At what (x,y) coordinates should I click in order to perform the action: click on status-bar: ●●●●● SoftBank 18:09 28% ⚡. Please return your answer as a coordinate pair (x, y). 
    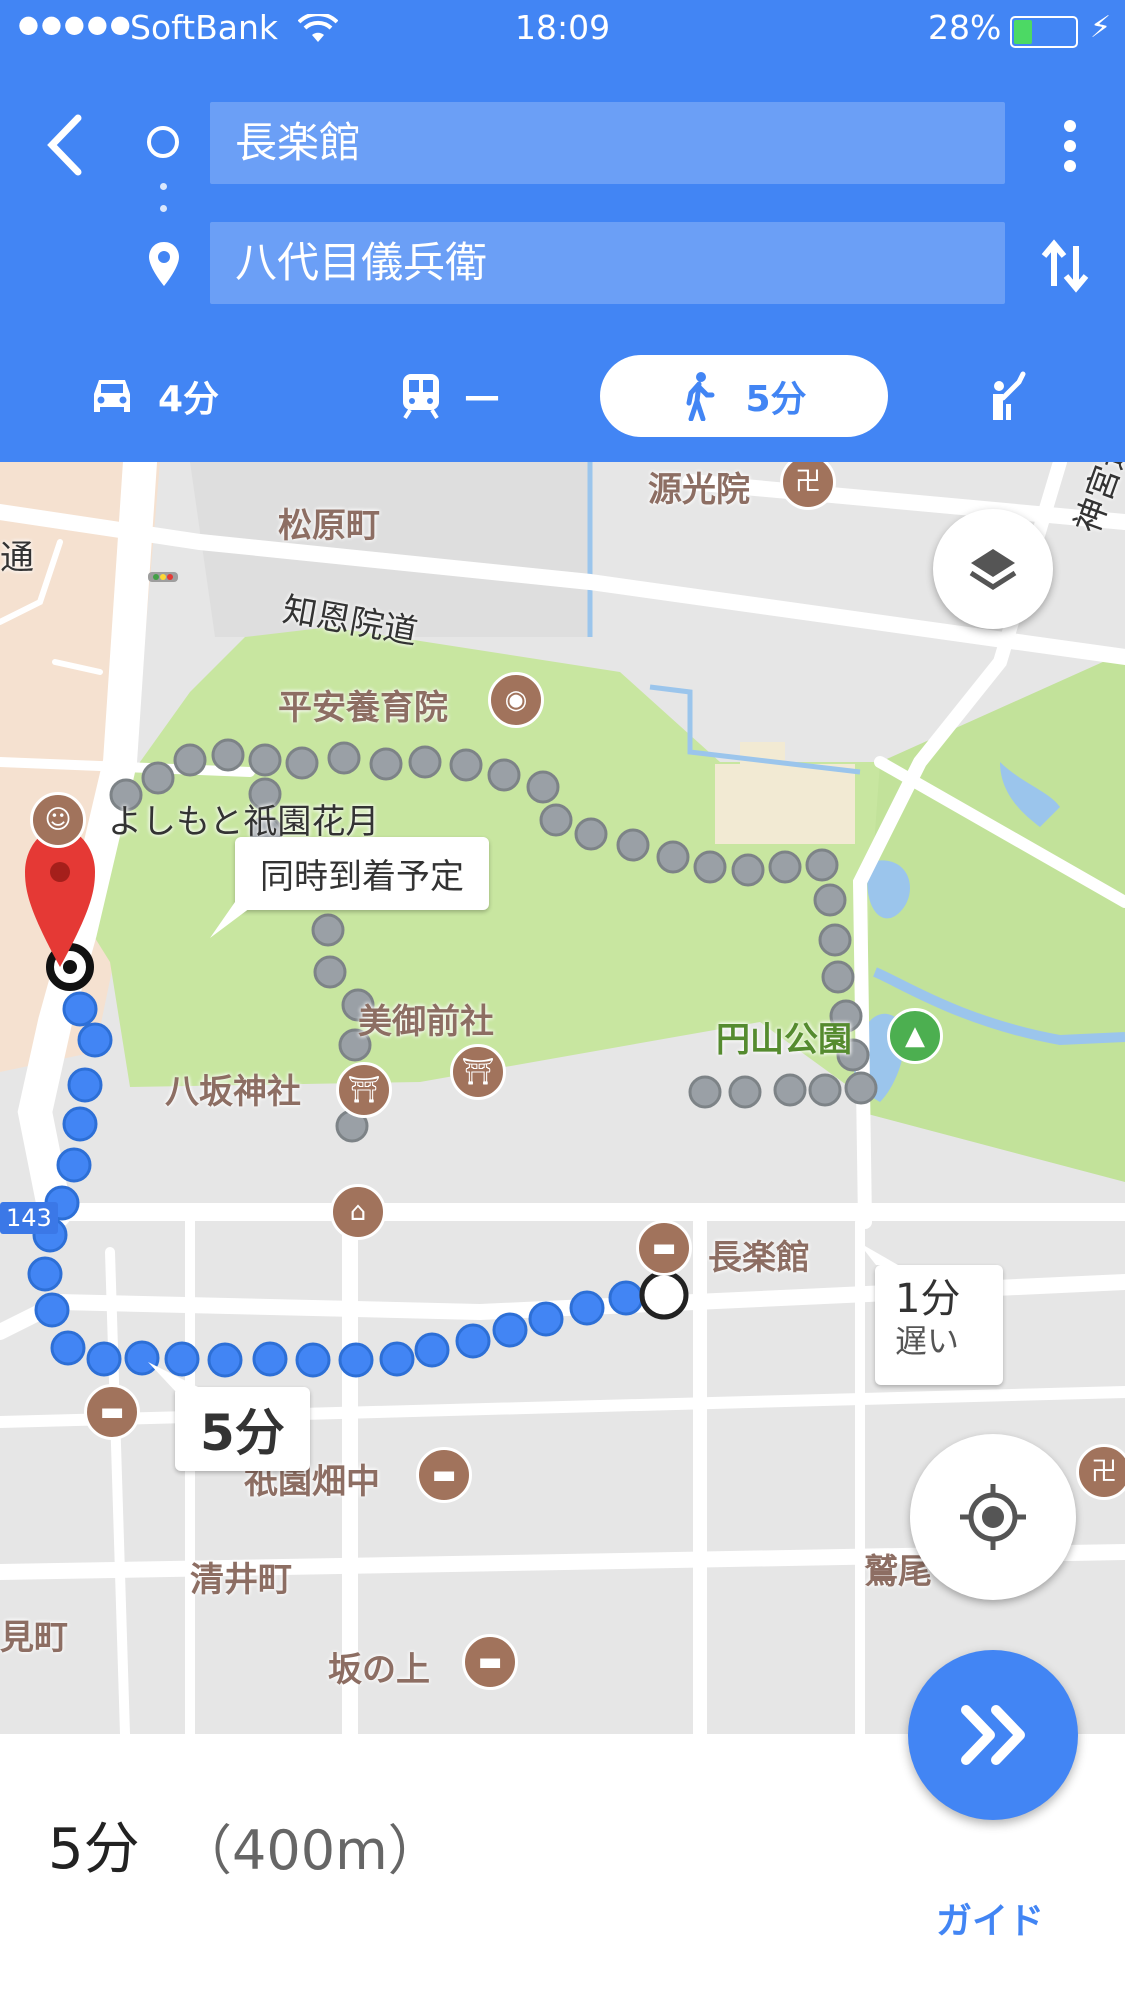
    Looking at the image, I should click on (562, 31).